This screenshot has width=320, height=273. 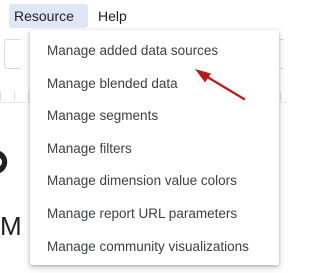 I want to click on menu-item-manage-filters: Manage filters, so click(x=154, y=149).